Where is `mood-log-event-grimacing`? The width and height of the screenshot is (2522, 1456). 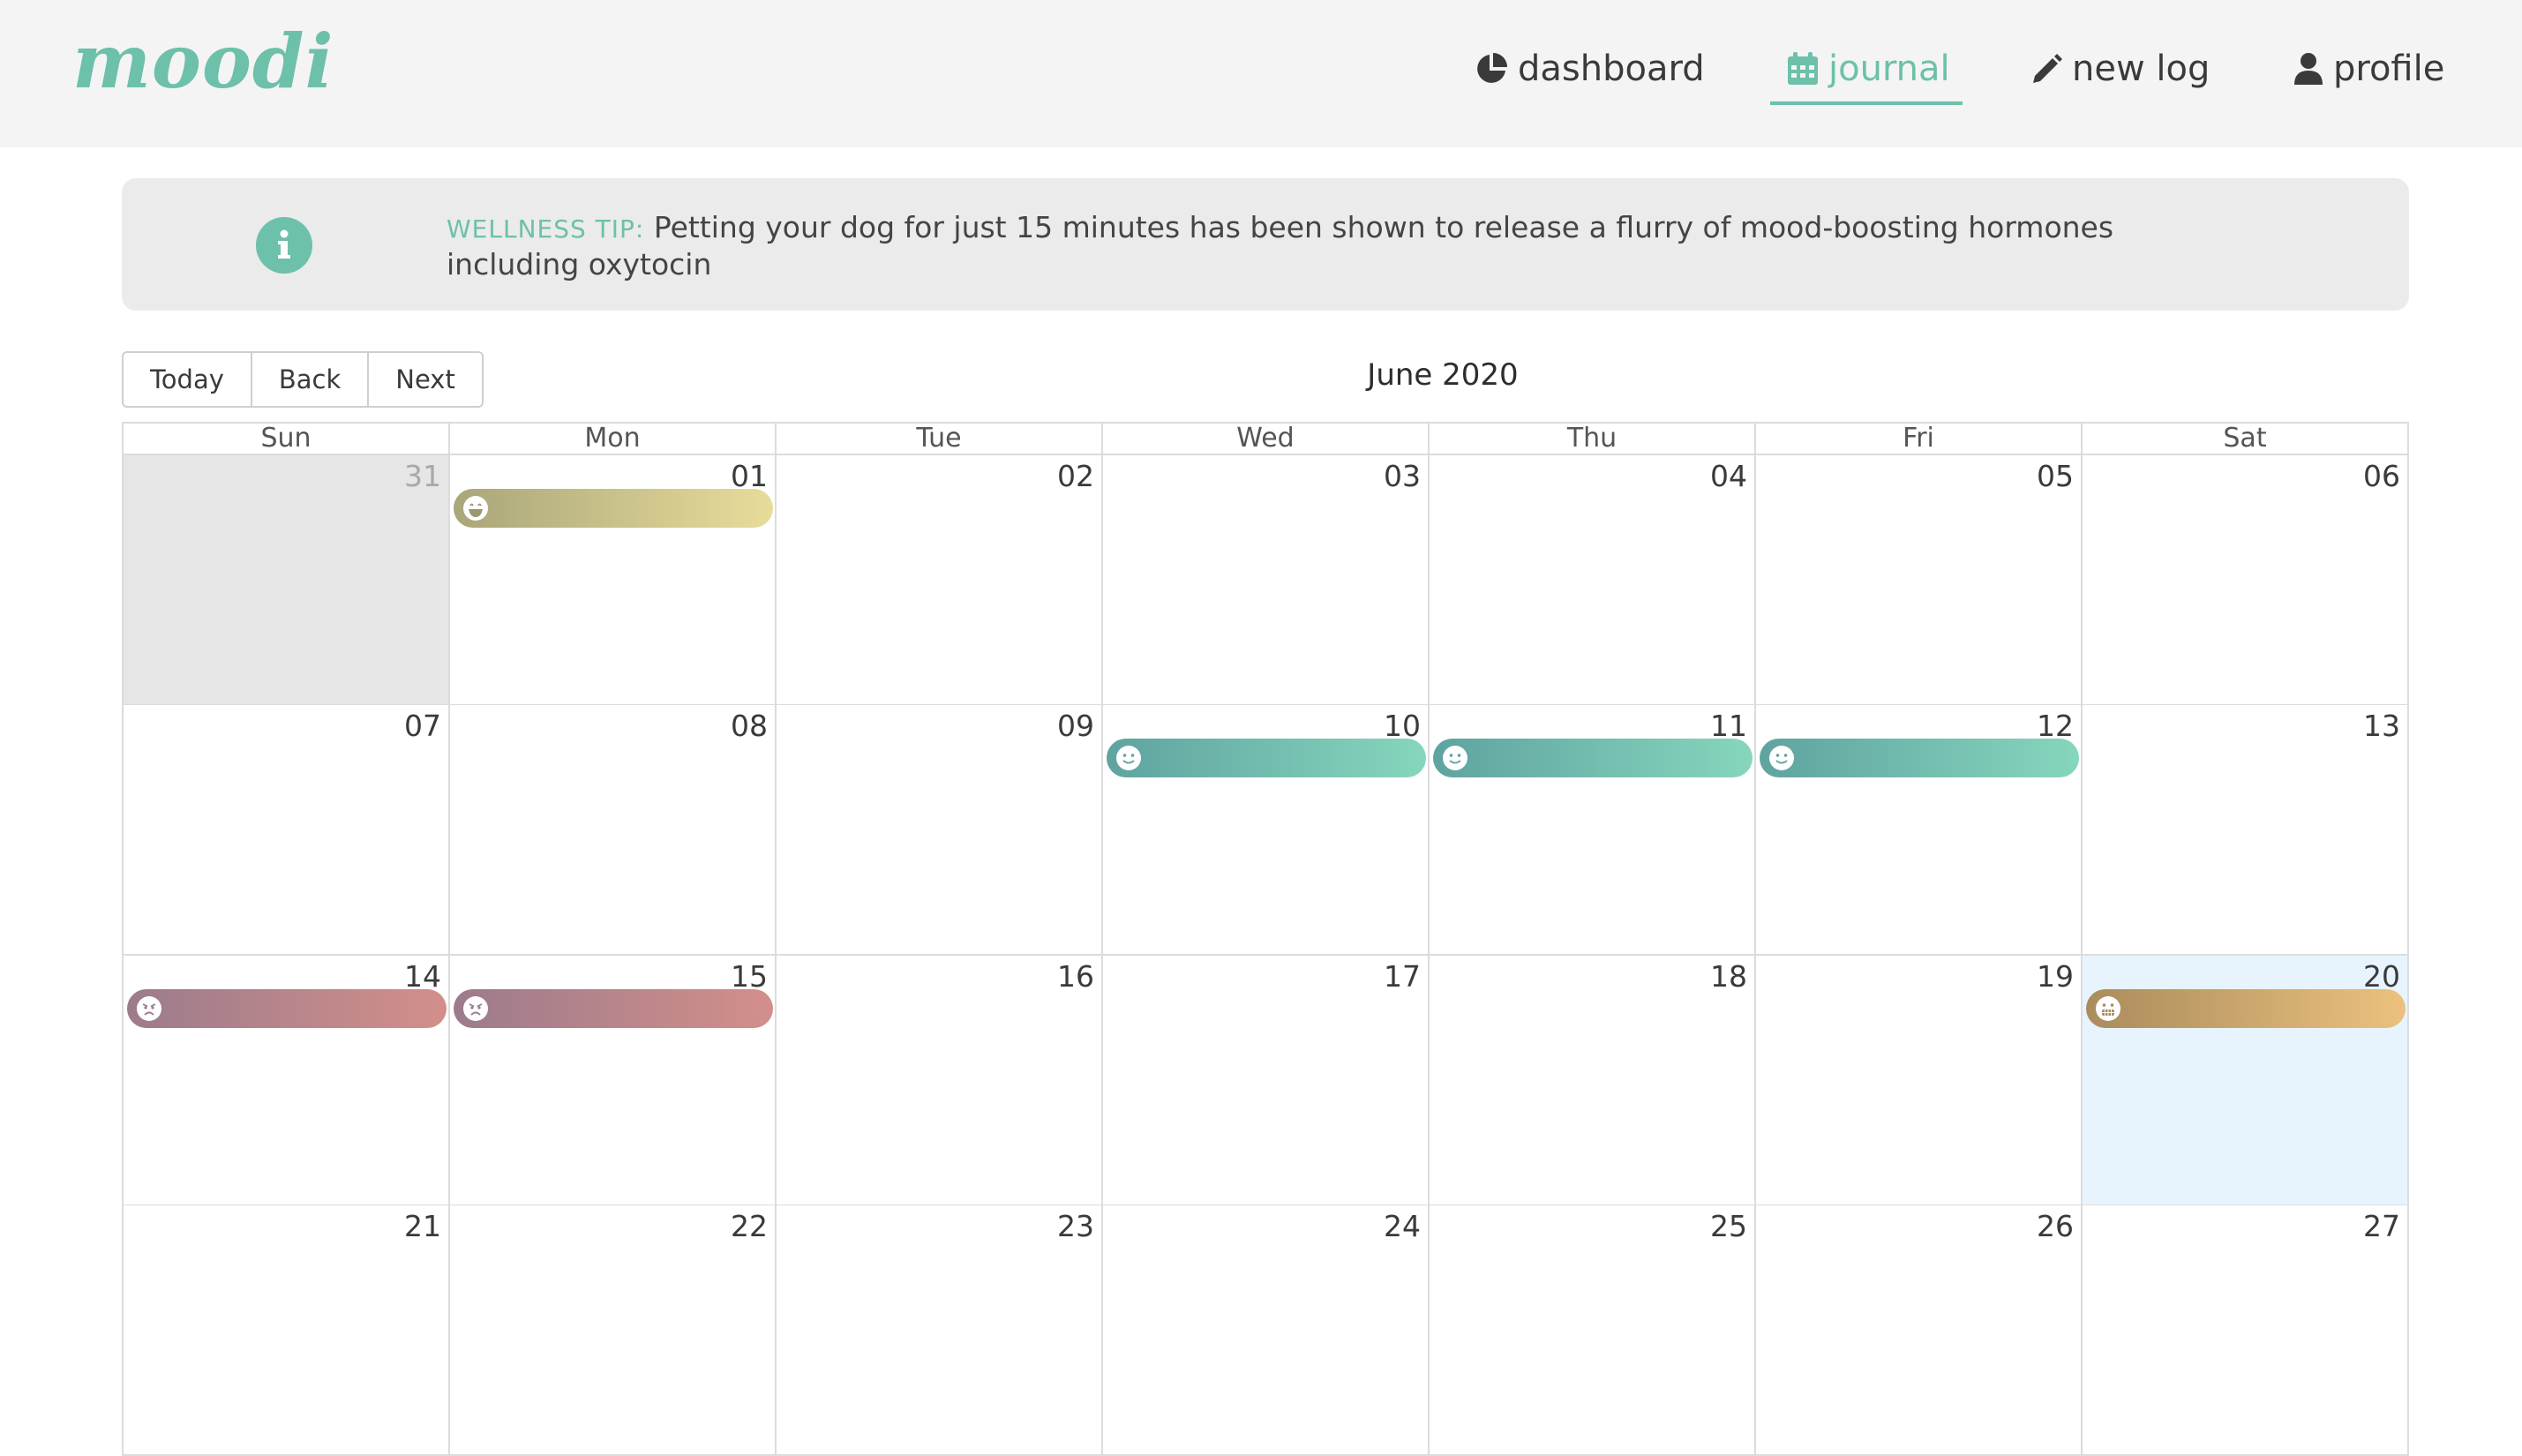
mood-log-event-grimacing is located at coordinates (2246, 1008).